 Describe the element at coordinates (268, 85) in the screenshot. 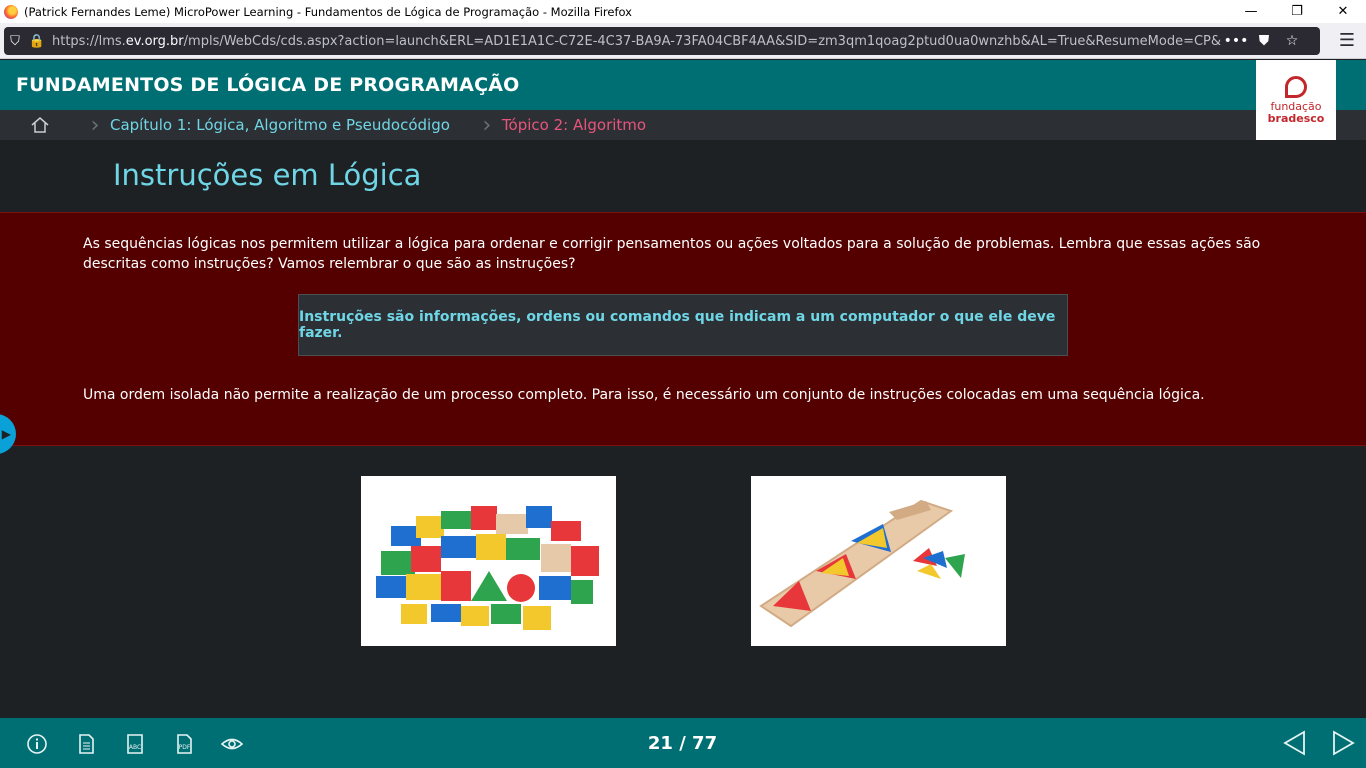

I see `course-title: FUNDAMENTOS DE LÓGICA DE PROGRAMAÇÃO` at that location.